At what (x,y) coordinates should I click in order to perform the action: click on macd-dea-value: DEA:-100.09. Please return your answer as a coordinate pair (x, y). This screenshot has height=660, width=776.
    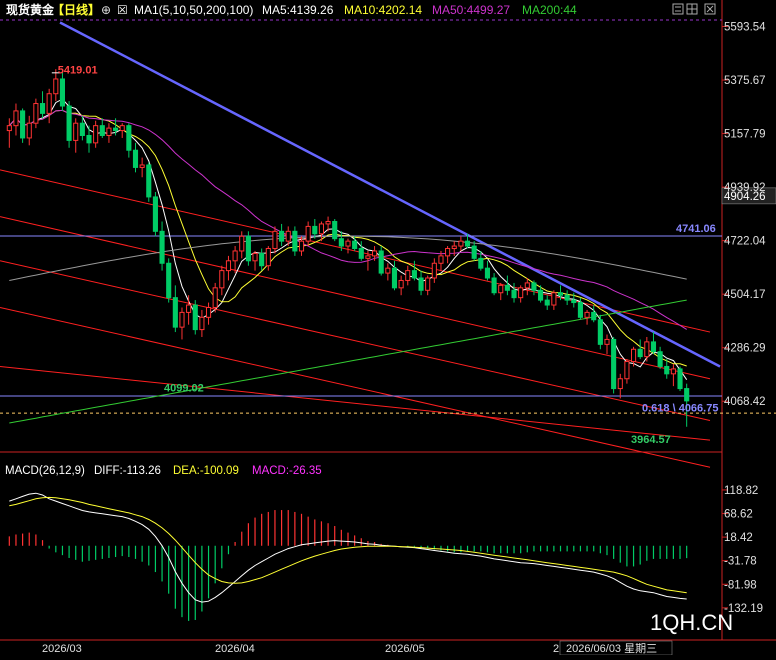
    Looking at the image, I should click on (206, 471).